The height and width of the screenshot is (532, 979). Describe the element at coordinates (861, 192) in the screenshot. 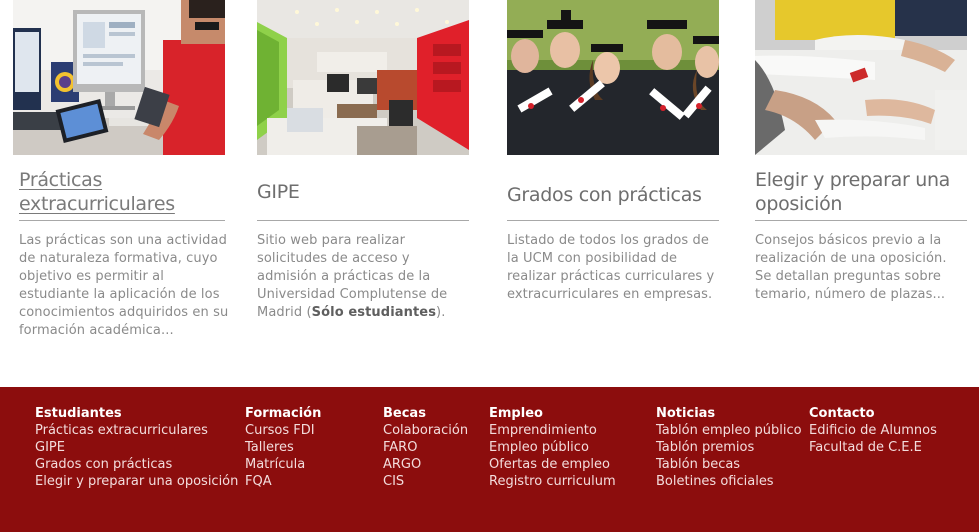

I see `card-title: Elegir y preparar una oposición` at that location.